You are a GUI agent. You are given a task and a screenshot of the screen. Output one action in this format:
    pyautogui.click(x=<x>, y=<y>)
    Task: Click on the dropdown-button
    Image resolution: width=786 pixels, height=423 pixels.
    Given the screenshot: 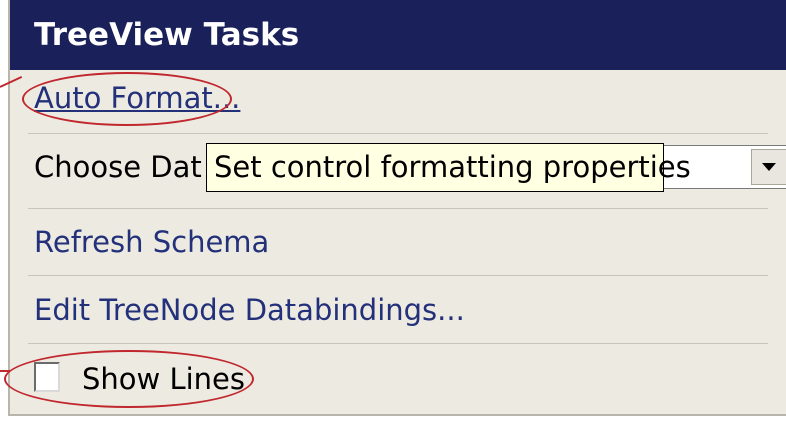 What is the action you would take?
    pyautogui.click(x=768, y=167)
    